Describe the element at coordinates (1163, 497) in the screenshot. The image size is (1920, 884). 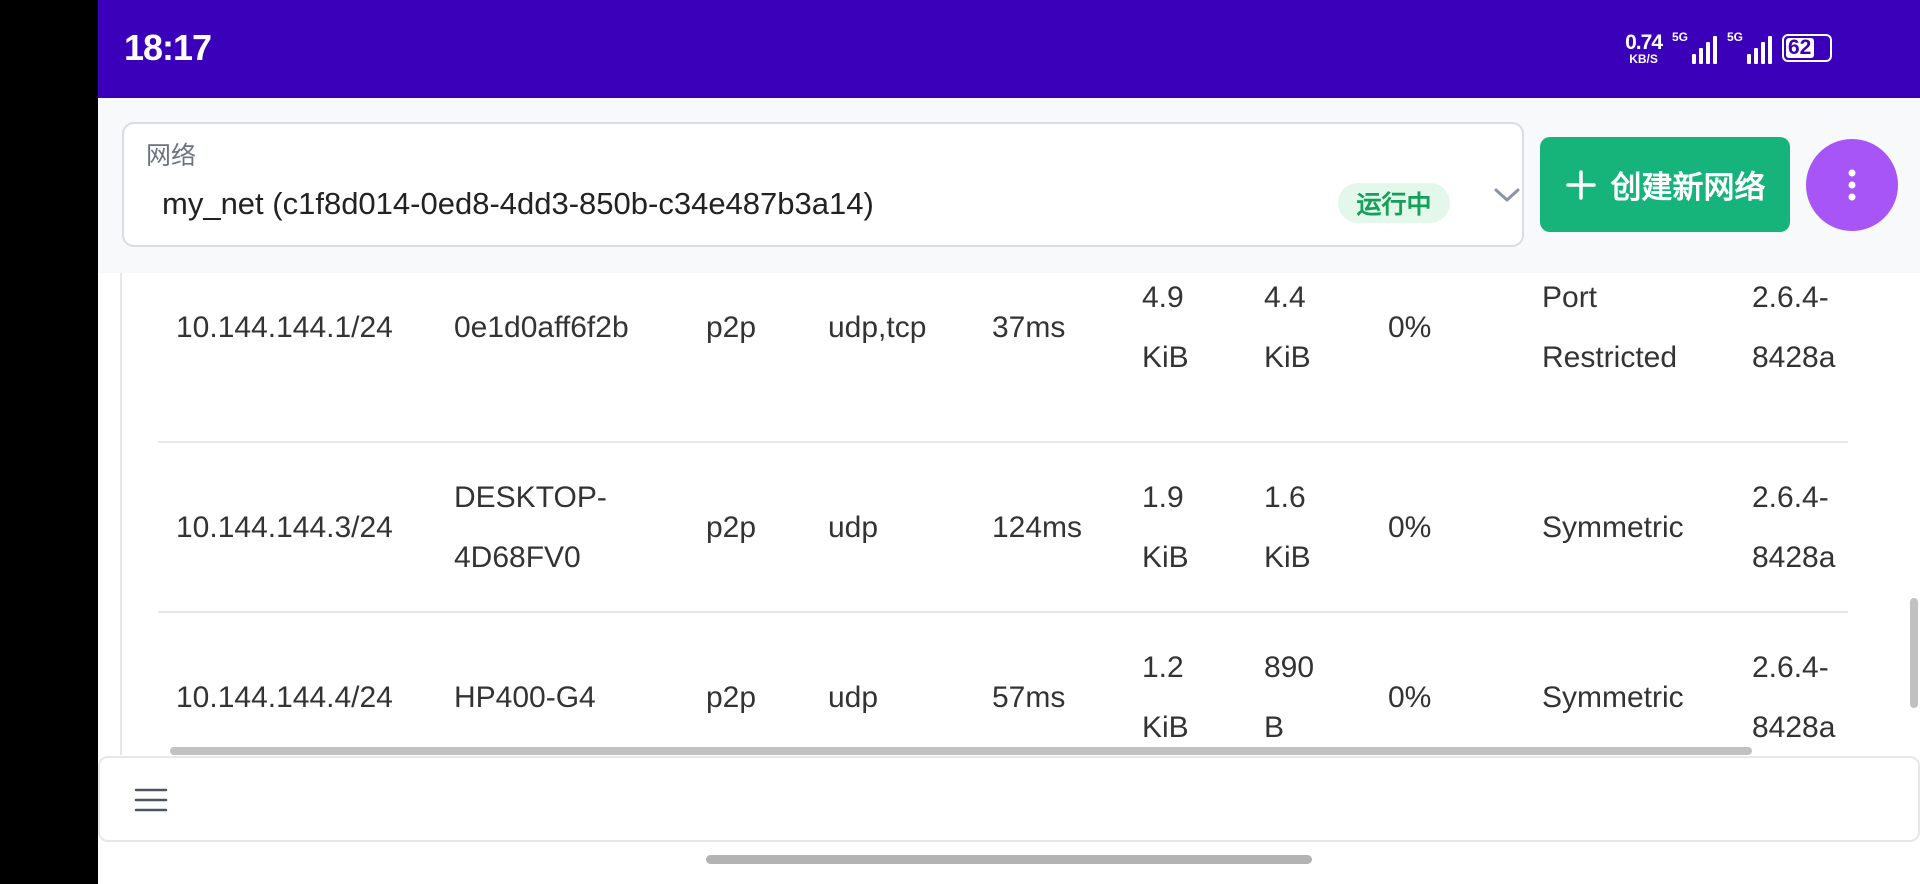
I see `cell-rx: 1.9` at that location.